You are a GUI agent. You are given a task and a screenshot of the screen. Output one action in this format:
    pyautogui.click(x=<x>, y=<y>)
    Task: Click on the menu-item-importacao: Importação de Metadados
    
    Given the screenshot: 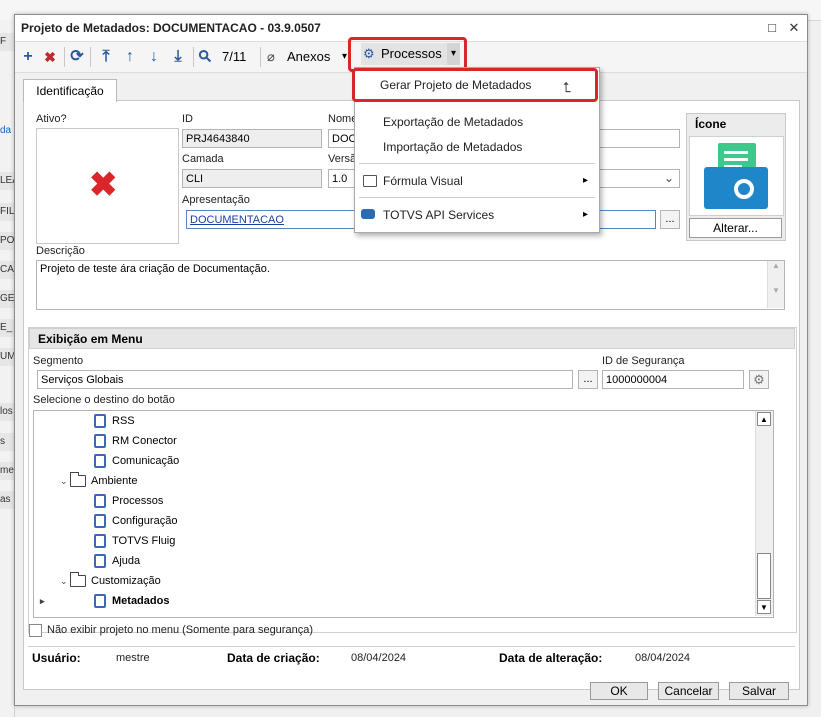 What is the action you would take?
    pyautogui.click(x=477, y=147)
    